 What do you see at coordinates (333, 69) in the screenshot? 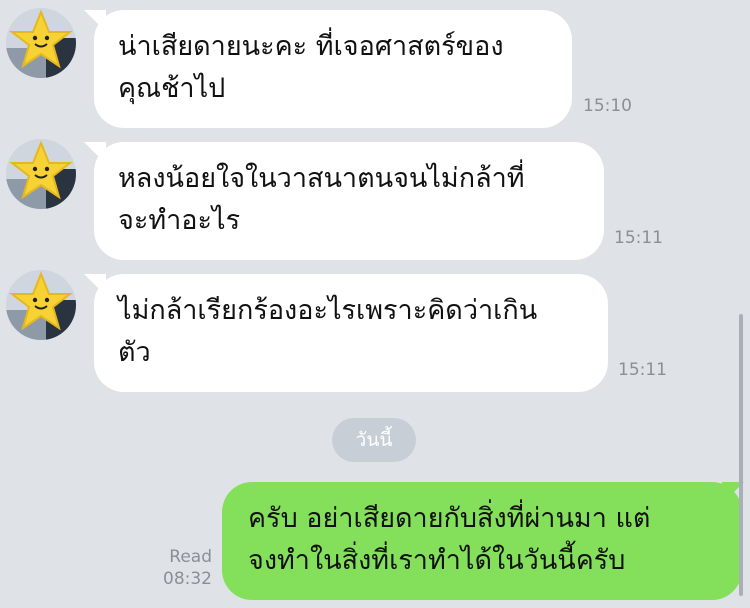
I see `message-bubble: น่าเสียดายนะคะ ที่เจอศาสตร์ของ คุณช้าไป` at bounding box center [333, 69].